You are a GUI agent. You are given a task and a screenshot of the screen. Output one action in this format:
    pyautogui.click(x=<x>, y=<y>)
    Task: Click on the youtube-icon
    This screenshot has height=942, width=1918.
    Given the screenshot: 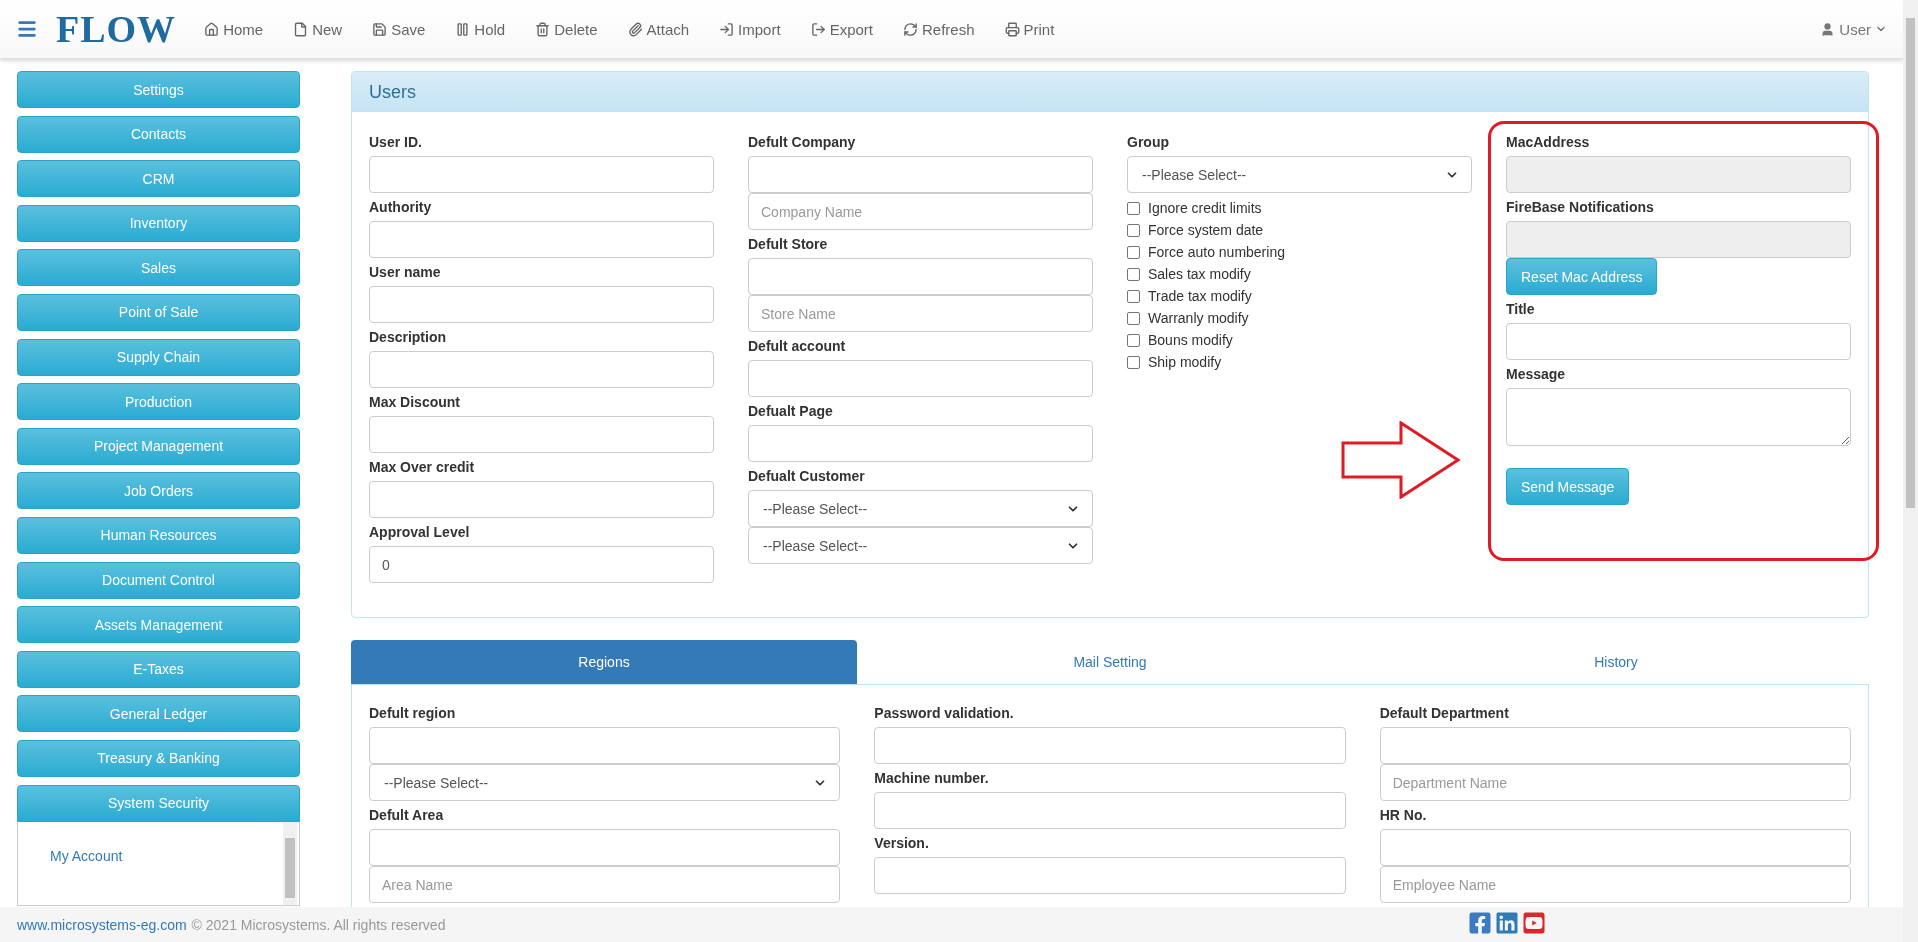 What is the action you would take?
    pyautogui.click(x=1534, y=923)
    